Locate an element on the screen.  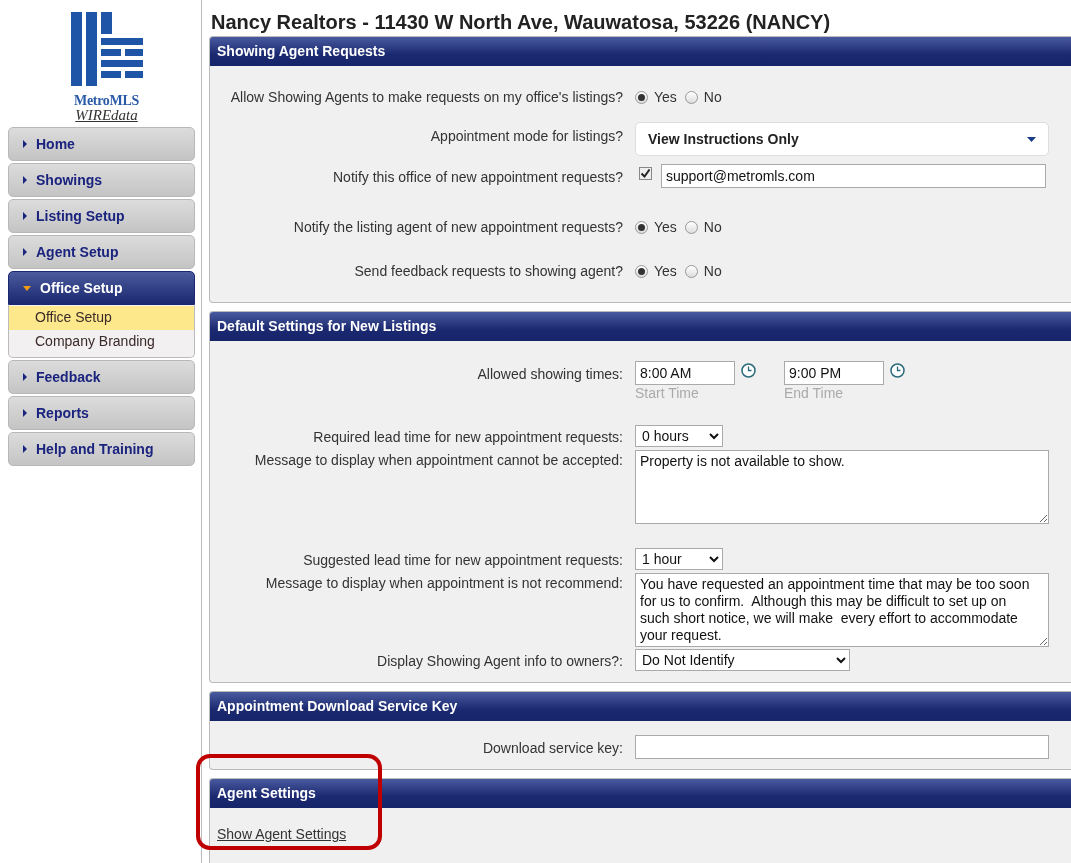
submenu-item: Office Setup is located at coordinates (101, 318).